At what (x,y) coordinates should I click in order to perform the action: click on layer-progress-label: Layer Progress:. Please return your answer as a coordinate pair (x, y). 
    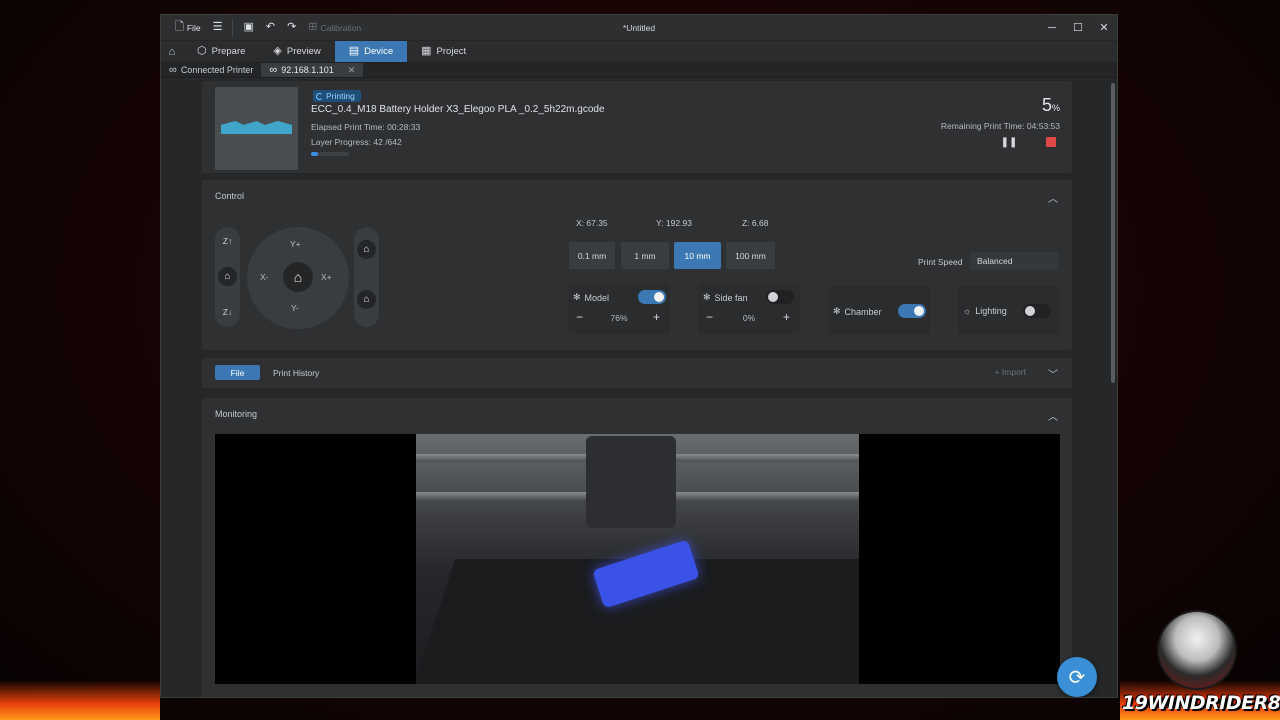
    Looking at the image, I should click on (341, 142).